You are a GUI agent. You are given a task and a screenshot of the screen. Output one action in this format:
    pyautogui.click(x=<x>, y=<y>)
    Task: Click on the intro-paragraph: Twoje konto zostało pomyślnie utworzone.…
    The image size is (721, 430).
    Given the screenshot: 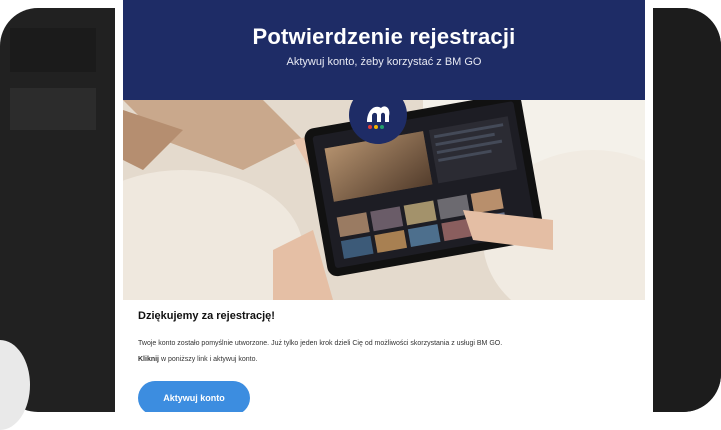 What is the action you would take?
    pyautogui.click(x=320, y=343)
    